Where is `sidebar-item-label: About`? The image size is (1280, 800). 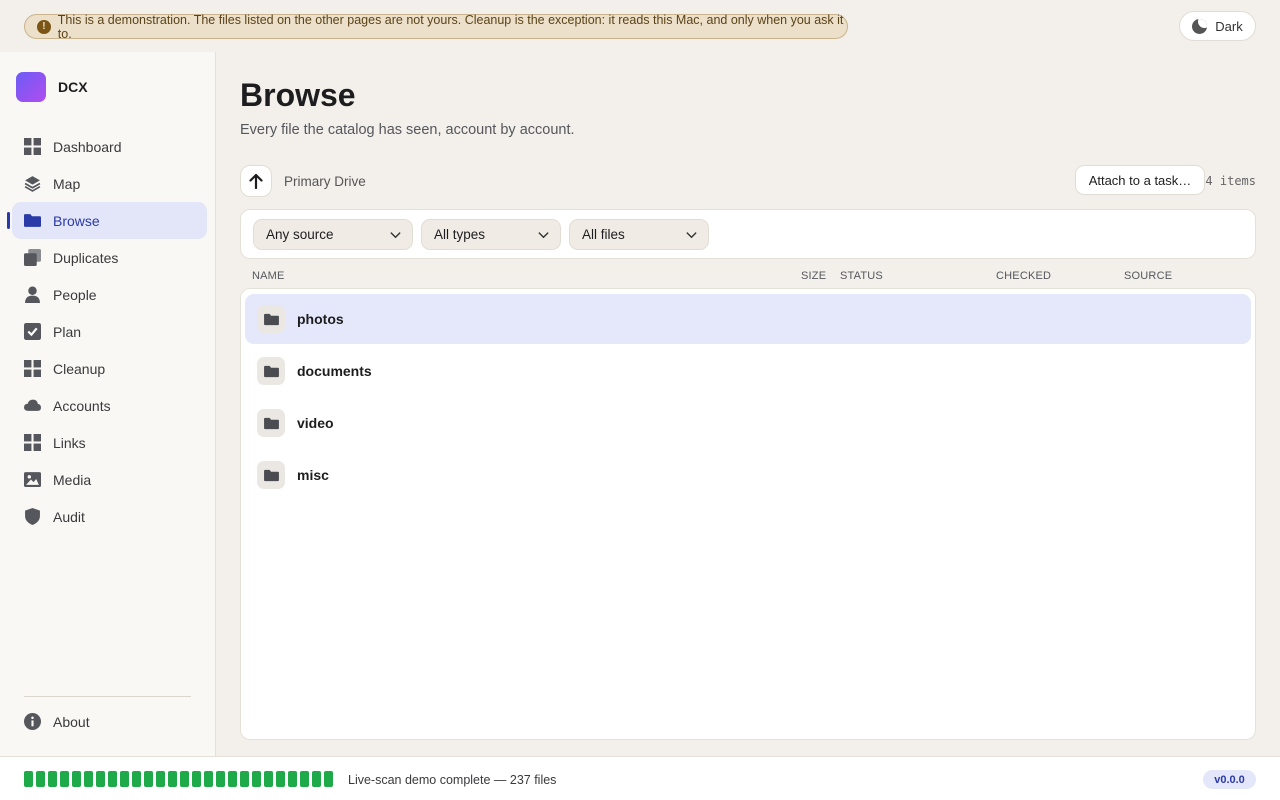 sidebar-item-label: About is located at coordinates (71, 721).